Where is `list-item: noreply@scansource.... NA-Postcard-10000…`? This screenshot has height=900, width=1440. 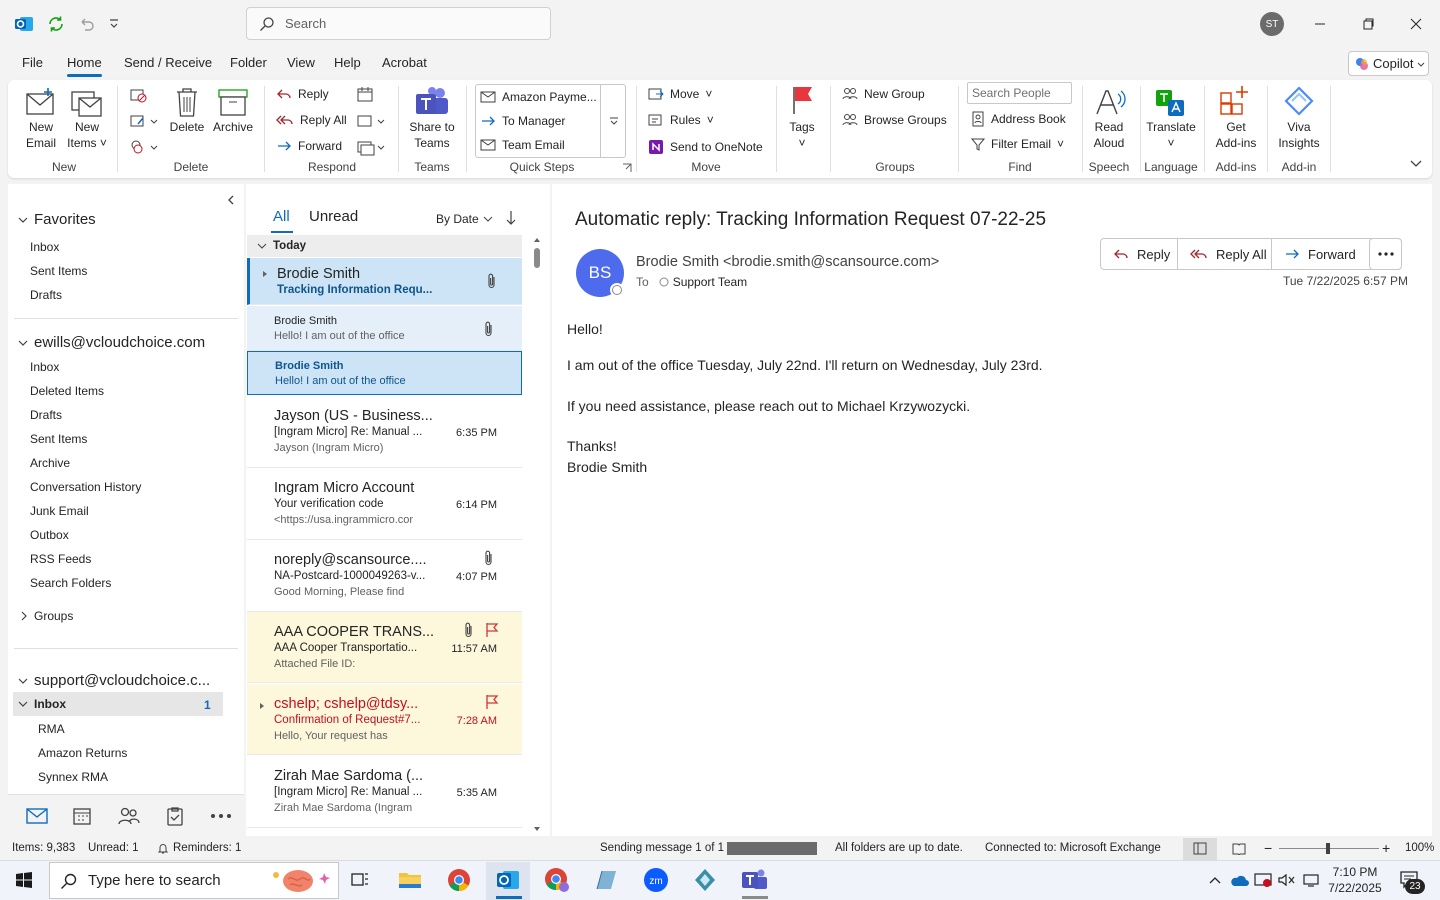 list-item: noreply@scansource.... NA-Postcard-10000… is located at coordinates (384, 577).